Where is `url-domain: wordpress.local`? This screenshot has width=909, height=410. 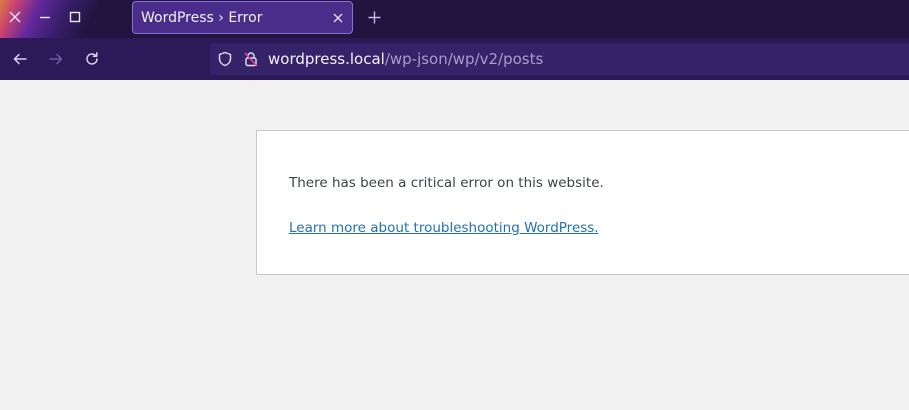
url-domain: wordpress.local is located at coordinates (326, 59).